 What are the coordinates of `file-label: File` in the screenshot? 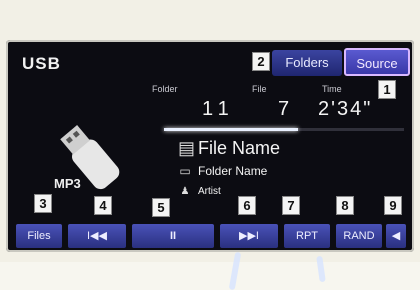 It's located at (259, 89).